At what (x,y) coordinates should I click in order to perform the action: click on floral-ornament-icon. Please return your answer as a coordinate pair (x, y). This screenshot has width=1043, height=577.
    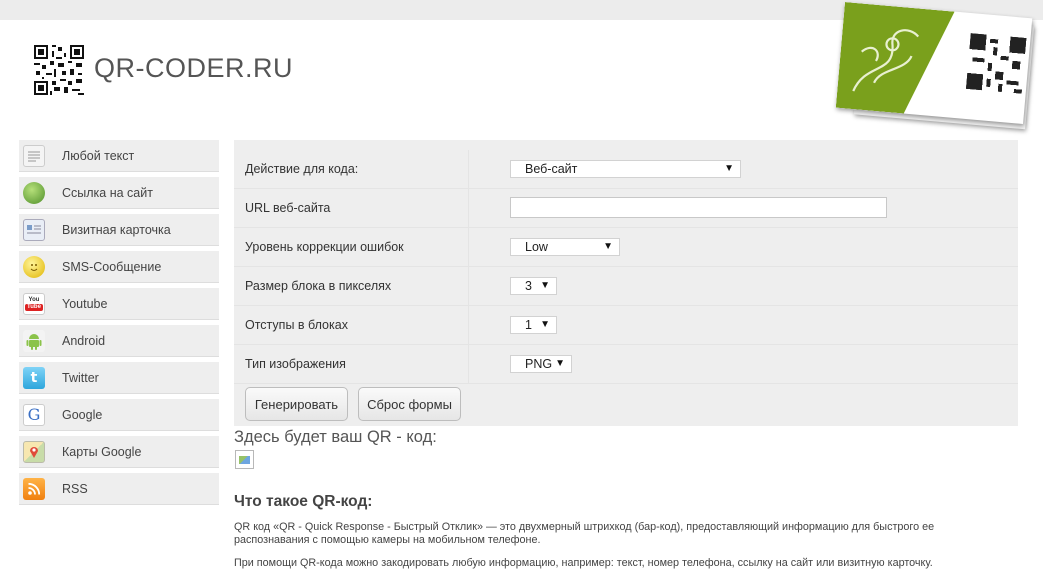
    Looking at the image, I should click on (886, 60).